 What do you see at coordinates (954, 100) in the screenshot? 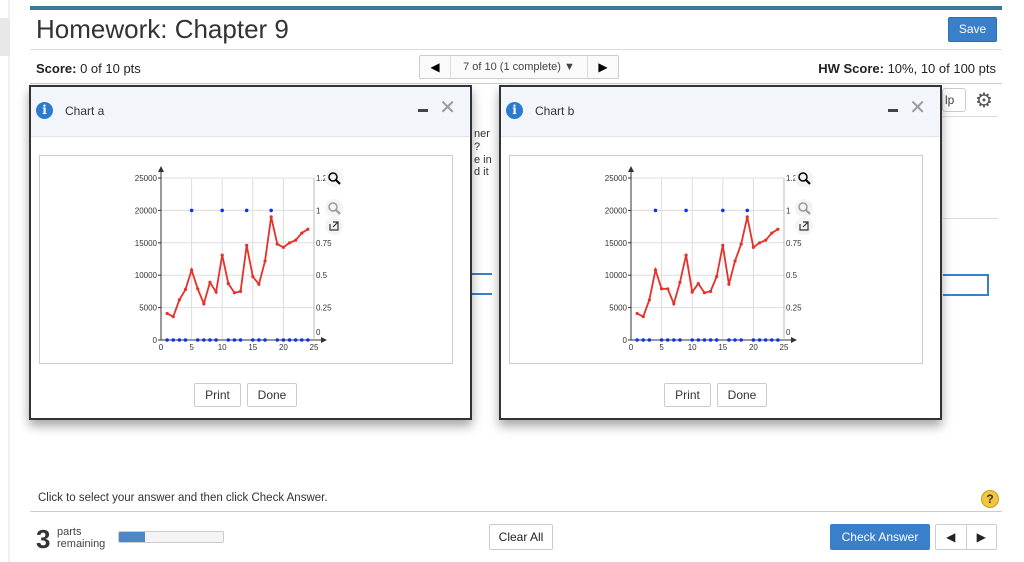
I see `help-button: lp` at bounding box center [954, 100].